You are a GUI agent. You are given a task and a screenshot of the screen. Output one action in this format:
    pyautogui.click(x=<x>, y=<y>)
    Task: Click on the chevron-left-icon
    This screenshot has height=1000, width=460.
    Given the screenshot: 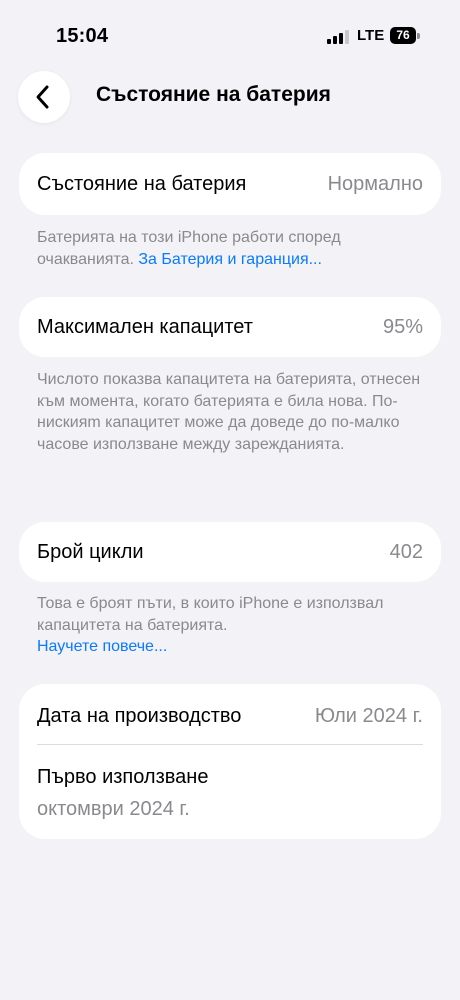 What is the action you would take?
    pyautogui.click(x=42, y=97)
    